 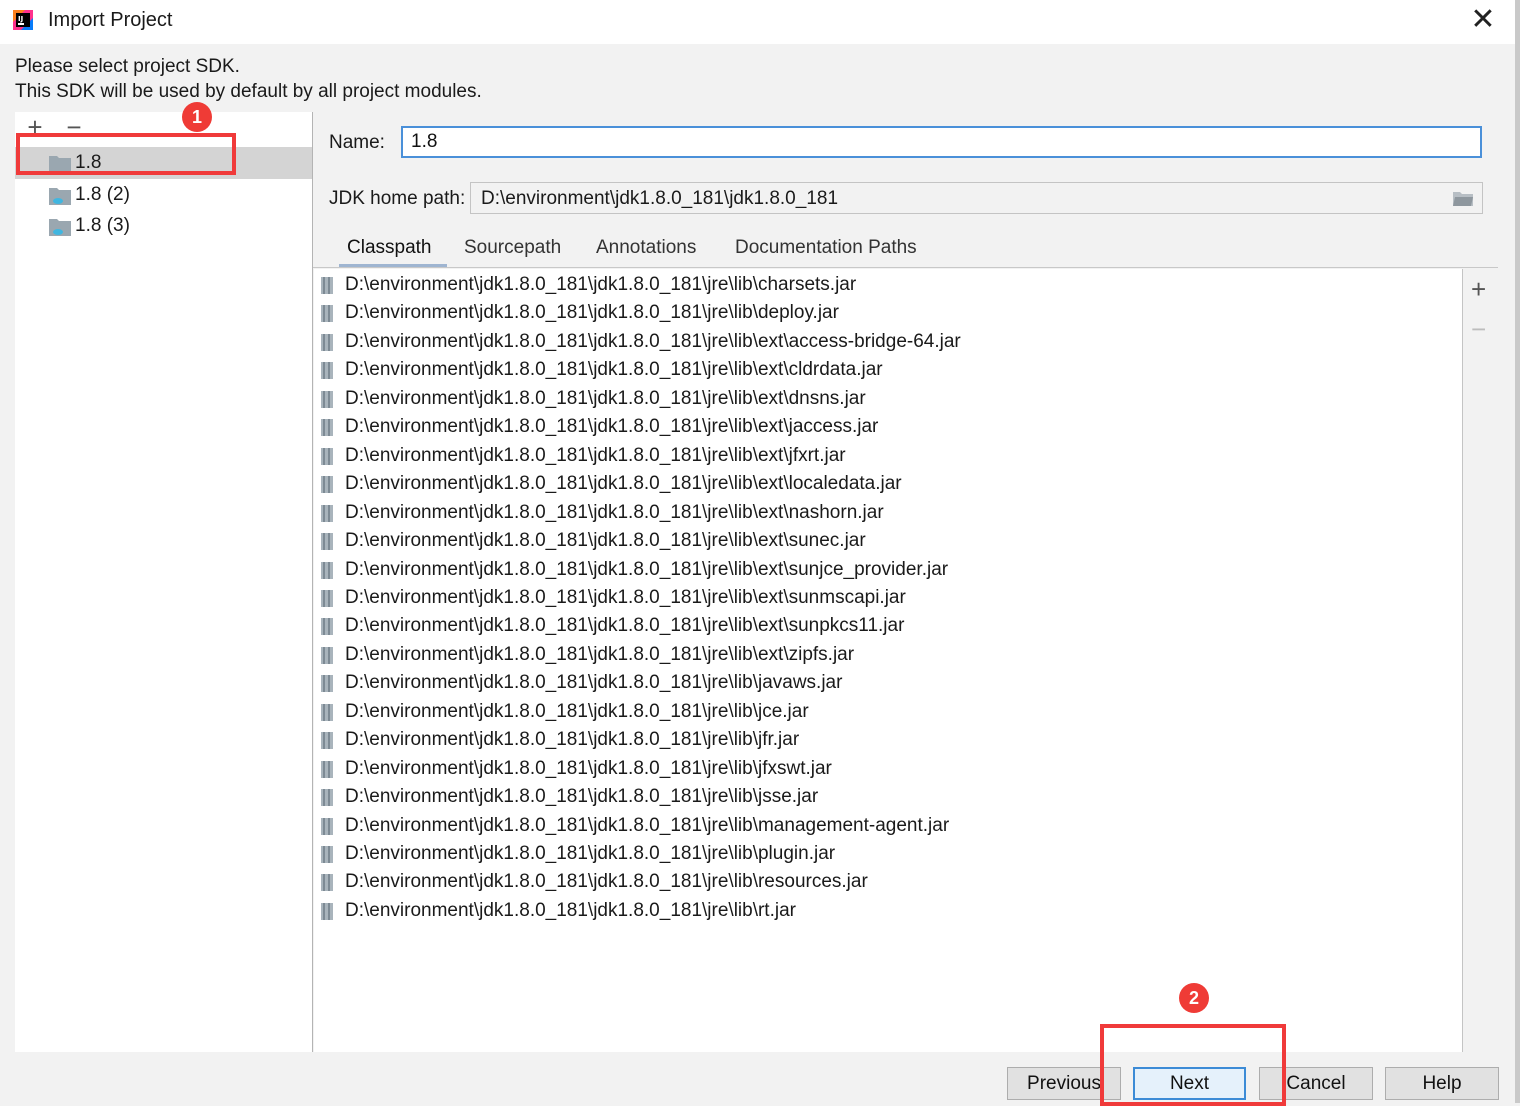 I want to click on panel-divider, so click(x=312, y=582).